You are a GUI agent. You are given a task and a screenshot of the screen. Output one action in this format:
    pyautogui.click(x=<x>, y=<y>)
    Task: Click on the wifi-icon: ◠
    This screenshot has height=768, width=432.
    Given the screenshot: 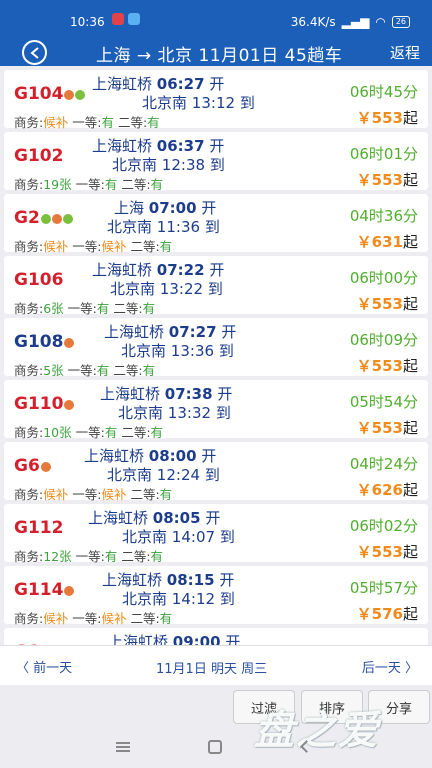 What is the action you would take?
    pyautogui.click(x=380, y=22)
    